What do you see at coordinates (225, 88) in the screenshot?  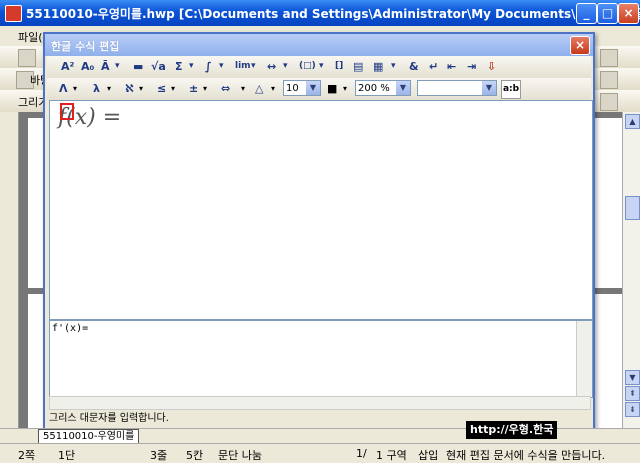 I see `arrow-symbol-icon: ⇔` at bounding box center [225, 88].